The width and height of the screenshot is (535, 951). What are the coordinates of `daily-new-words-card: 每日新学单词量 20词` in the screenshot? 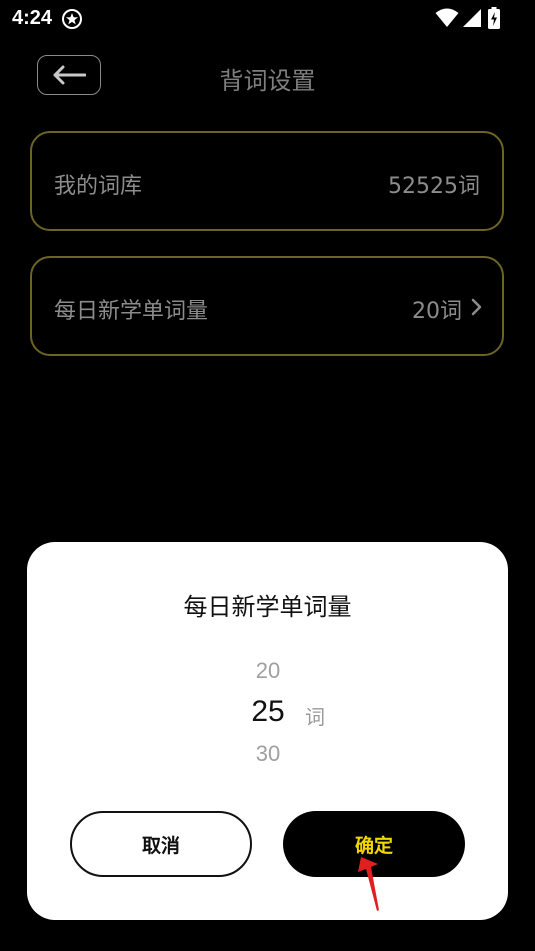 It's located at (267, 306).